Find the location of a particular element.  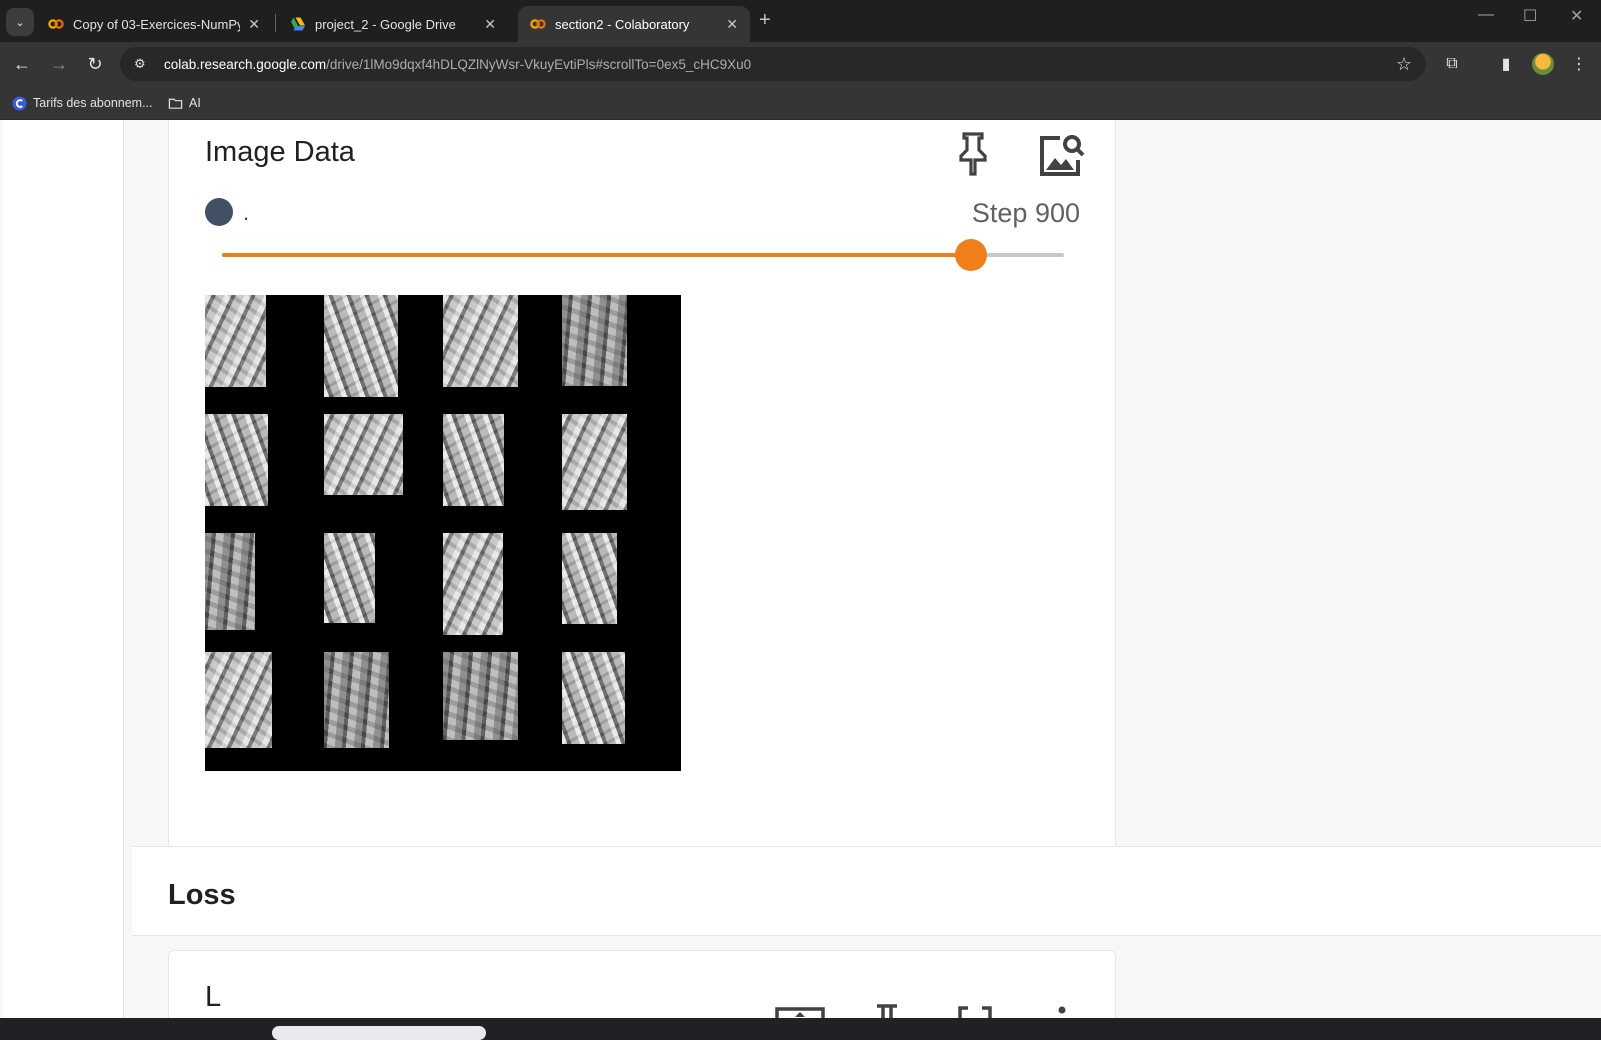

reload-button: ↻ is located at coordinates (95, 64).